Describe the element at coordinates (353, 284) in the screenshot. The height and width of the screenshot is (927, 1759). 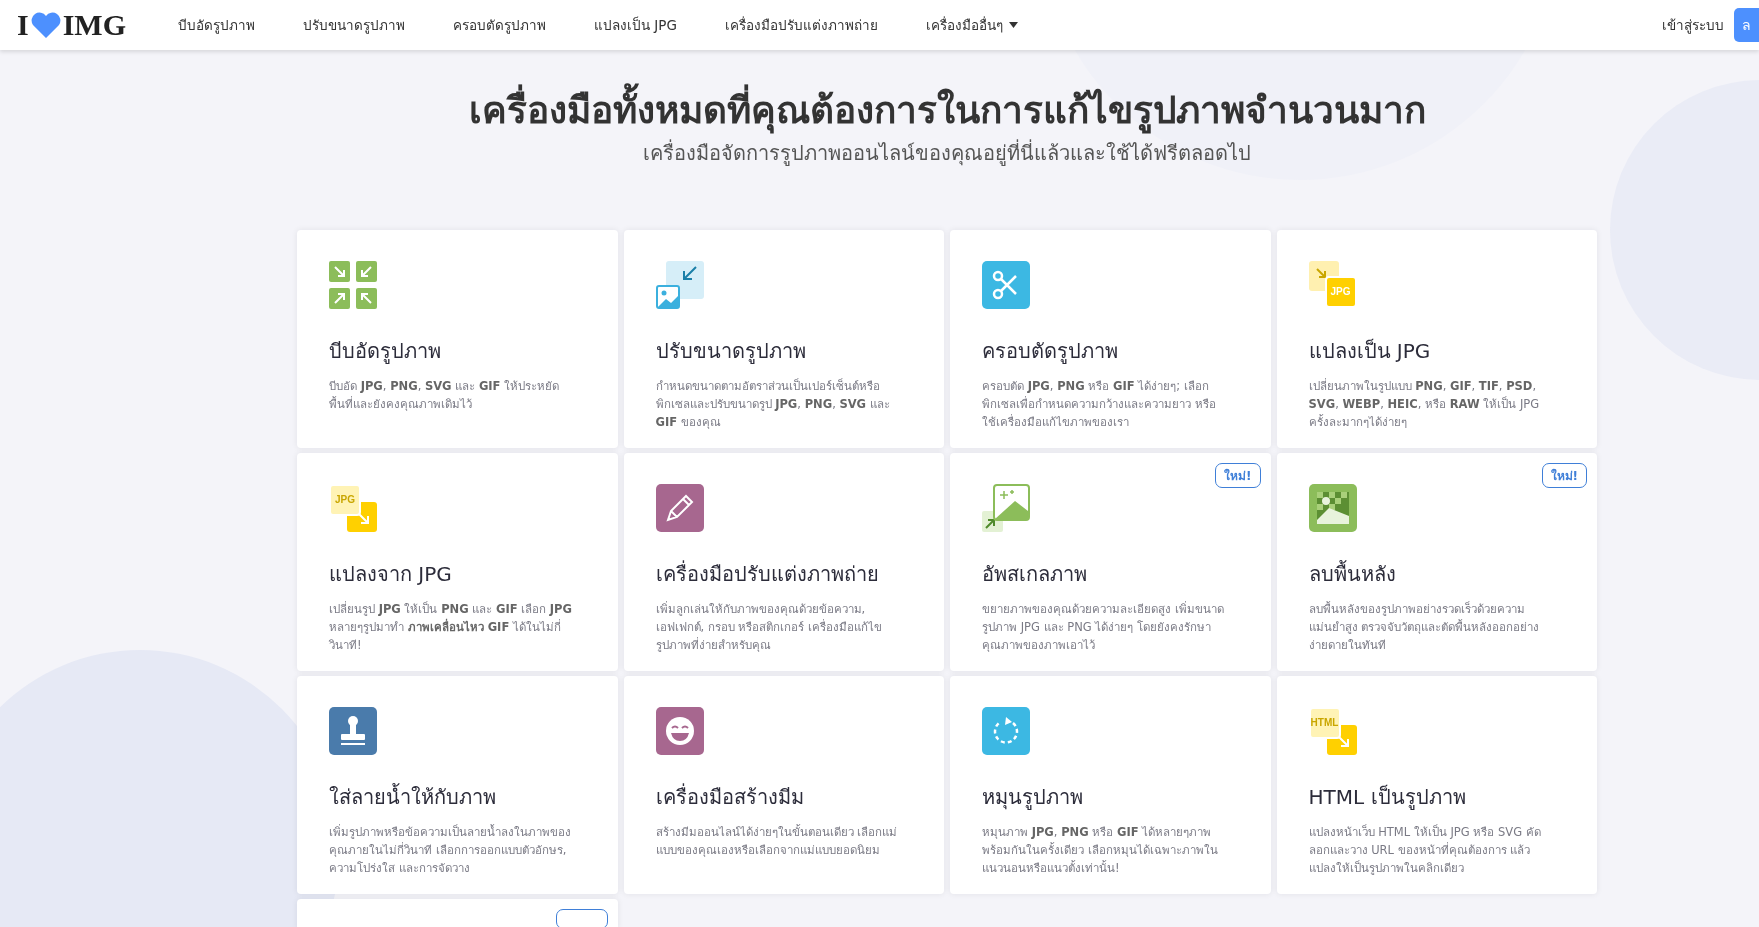
I see `compress-arrows-icon` at that location.